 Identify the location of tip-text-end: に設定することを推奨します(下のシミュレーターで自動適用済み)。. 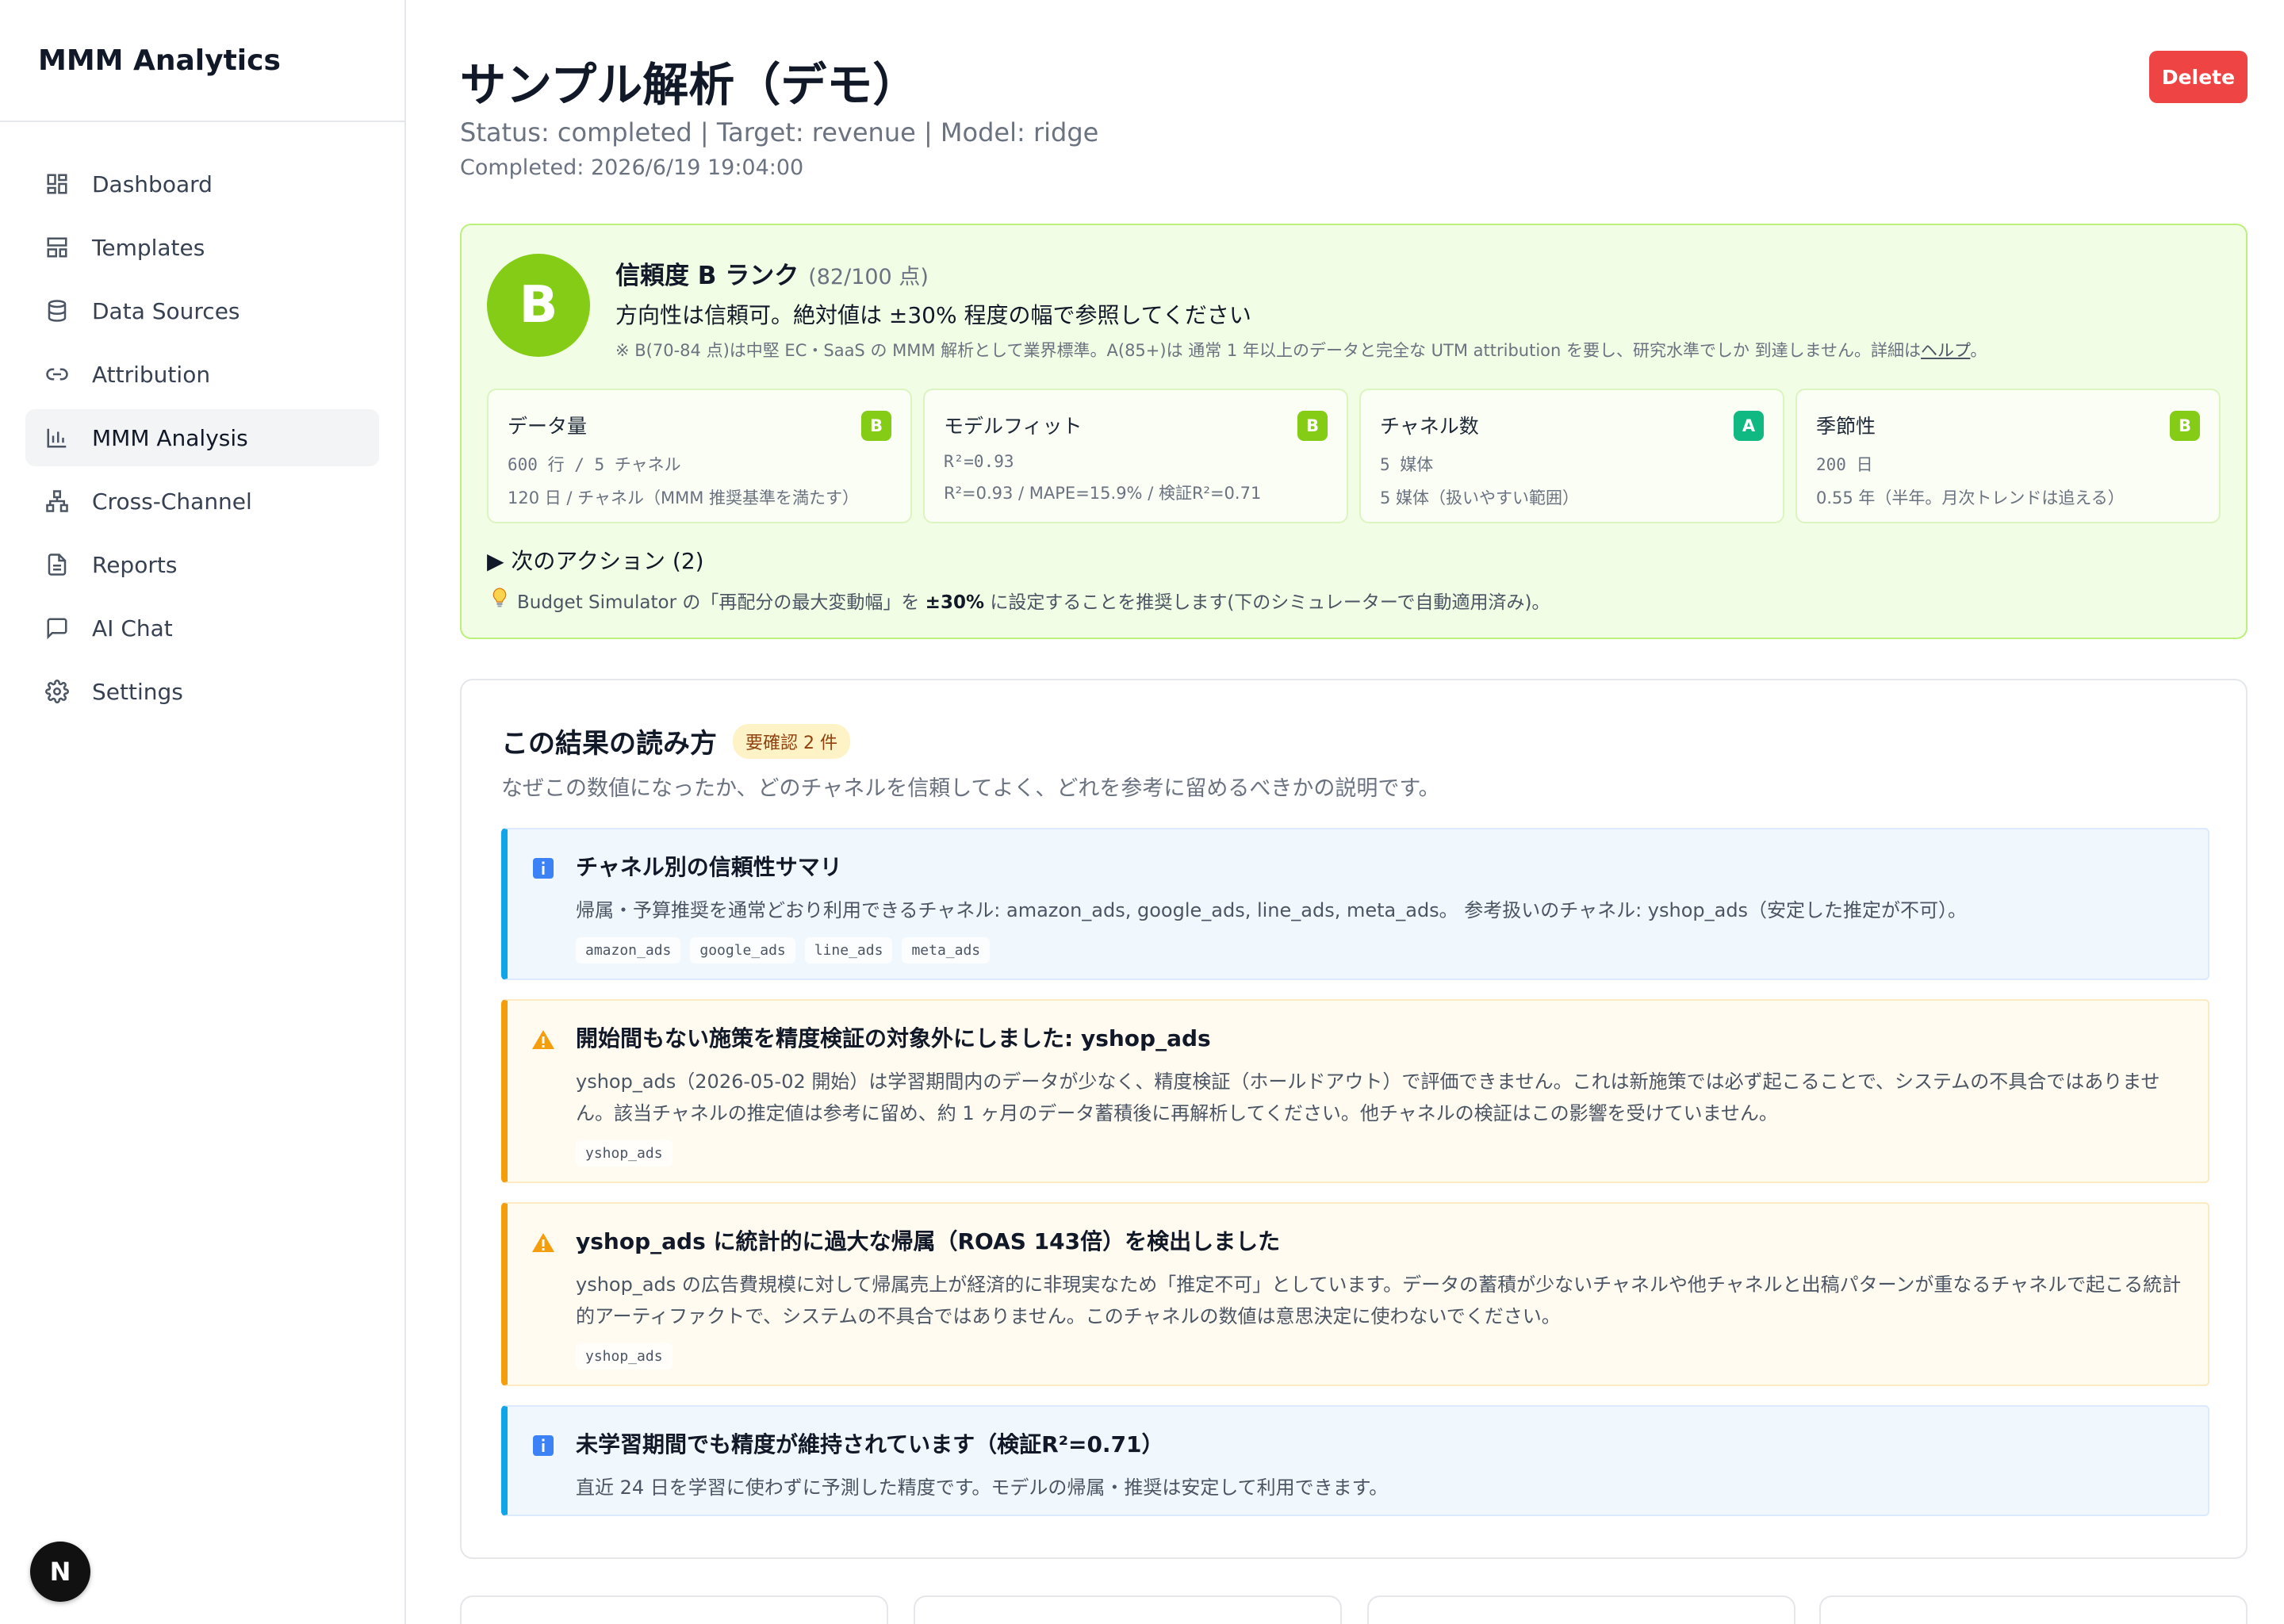
(1270, 602).